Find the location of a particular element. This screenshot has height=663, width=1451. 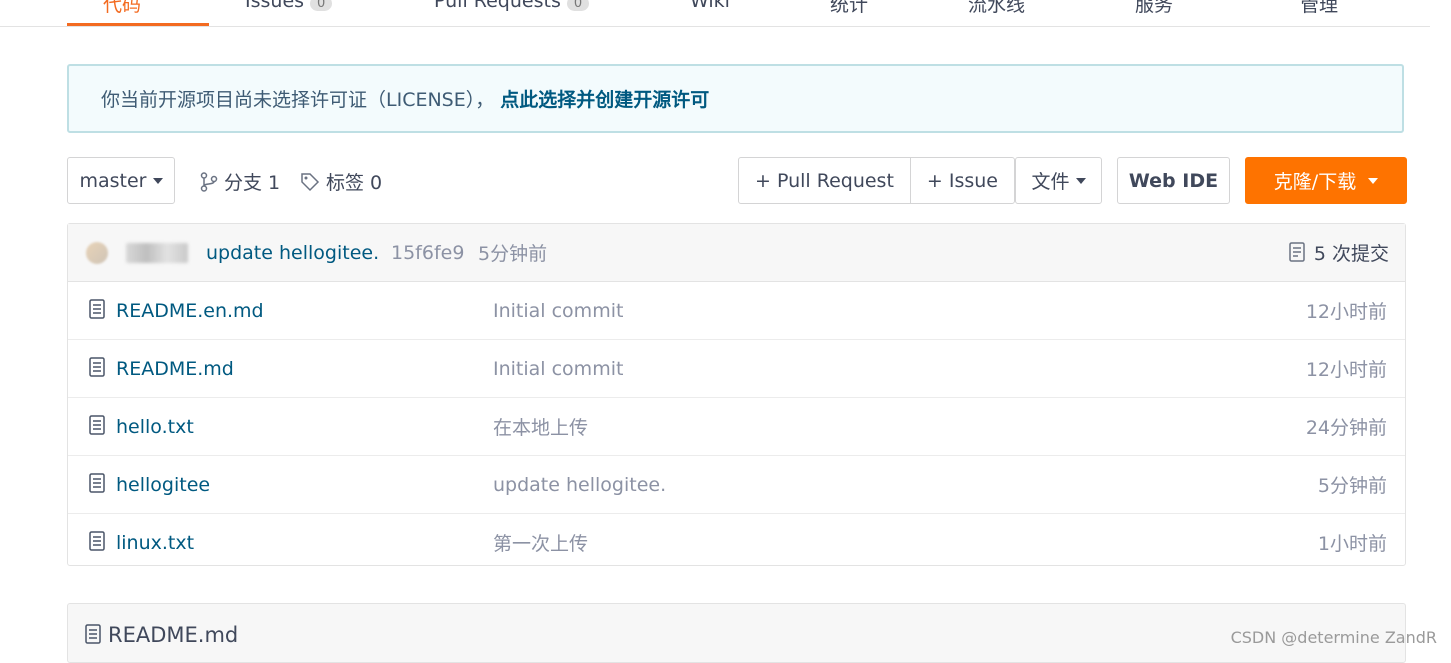

file-row: README.md Initial commit 12小时前 is located at coordinates (736, 369).